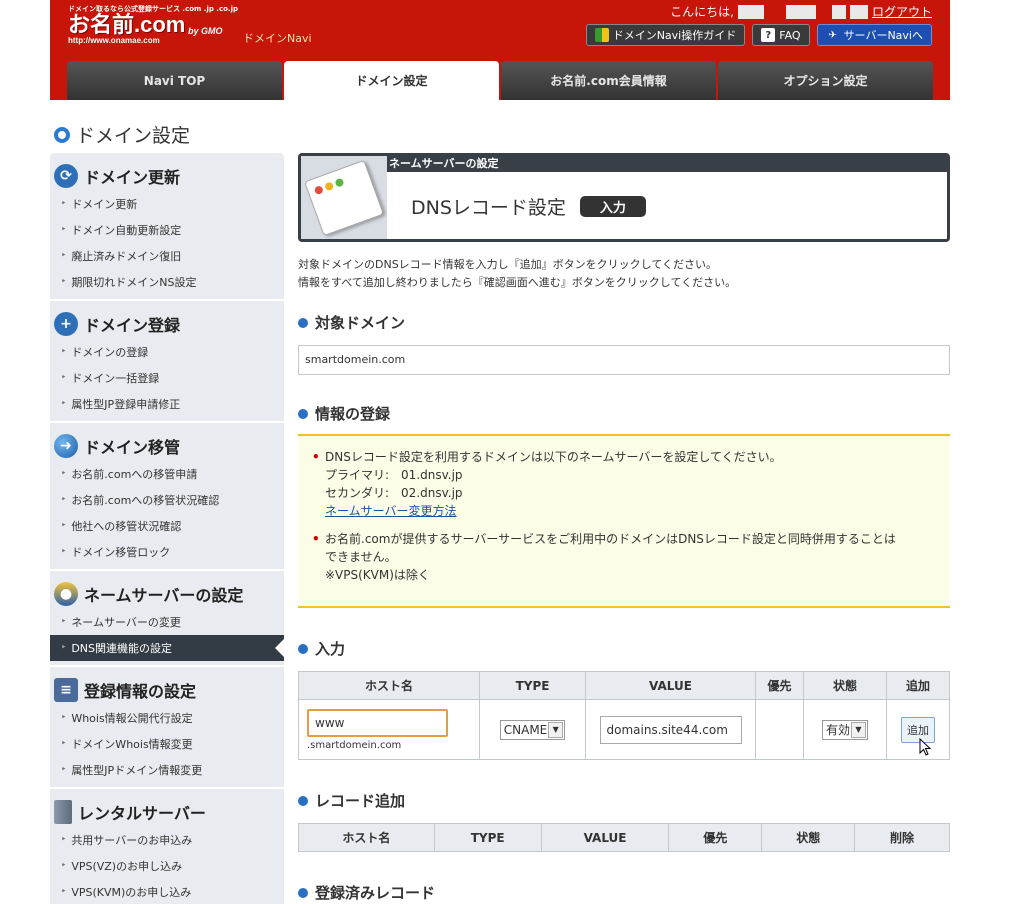 The height and width of the screenshot is (904, 1016). I want to click on sidebar-item-expired-ns: 期限切れドメインNS設定, so click(167, 282).